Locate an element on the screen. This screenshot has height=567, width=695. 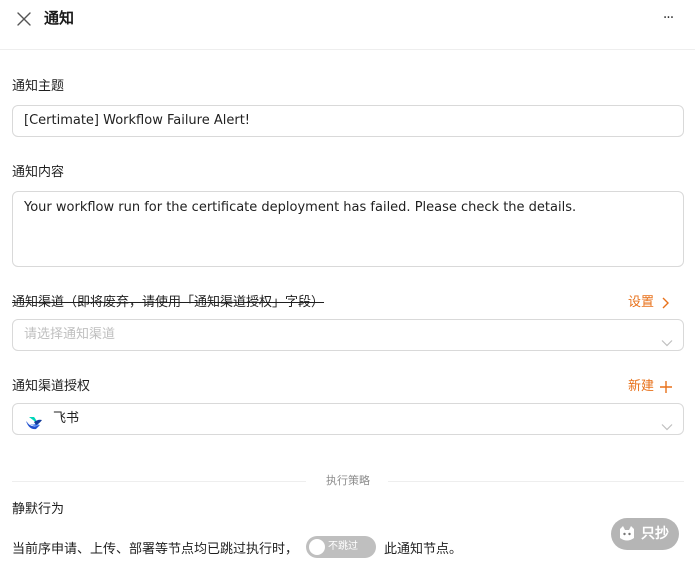
close-icon is located at coordinates (24, 19).